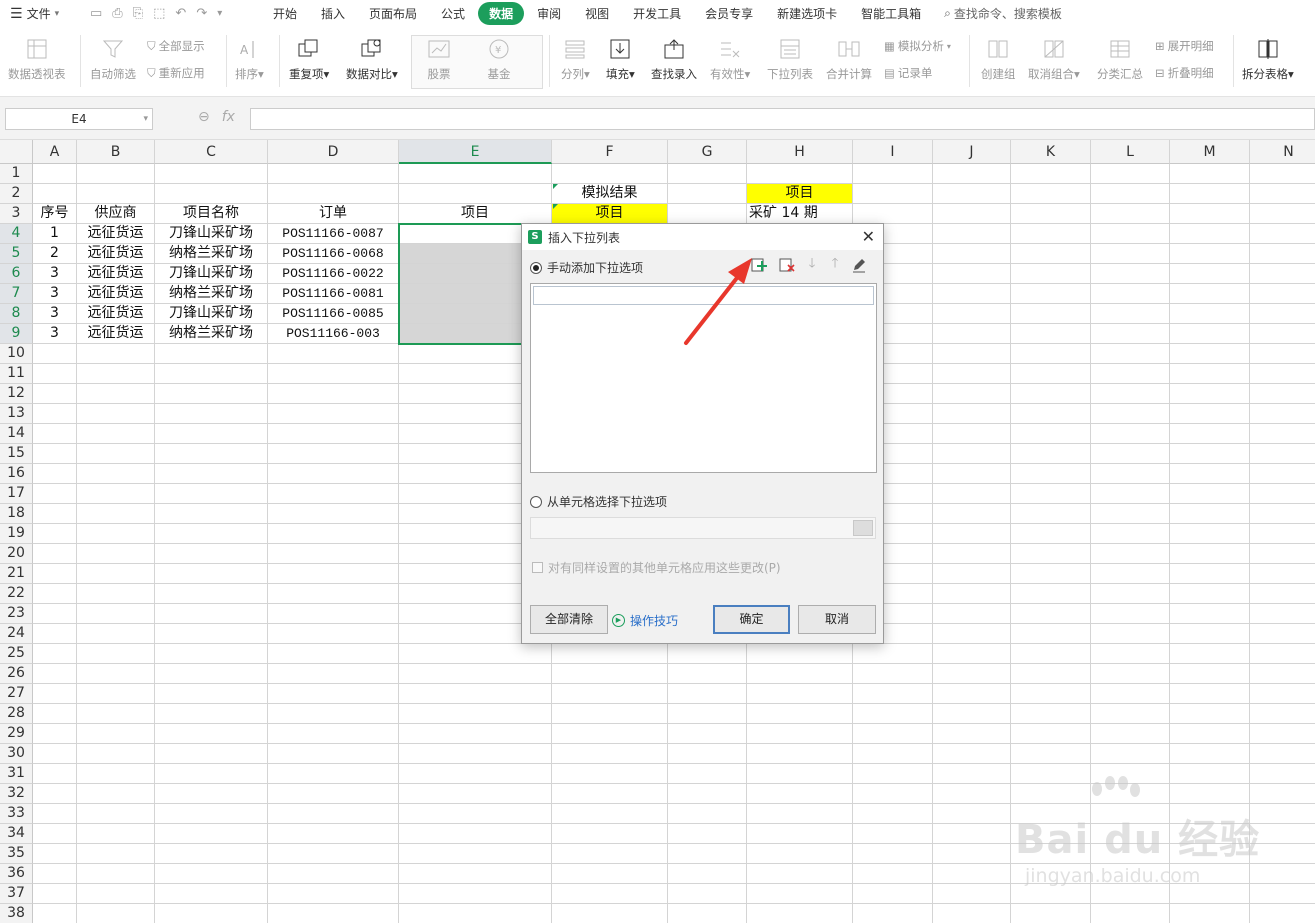 The height and width of the screenshot is (923, 1315). Describe the element at coordinates (1210, 834) in the screenshot. I see `cell-M34` at that location.